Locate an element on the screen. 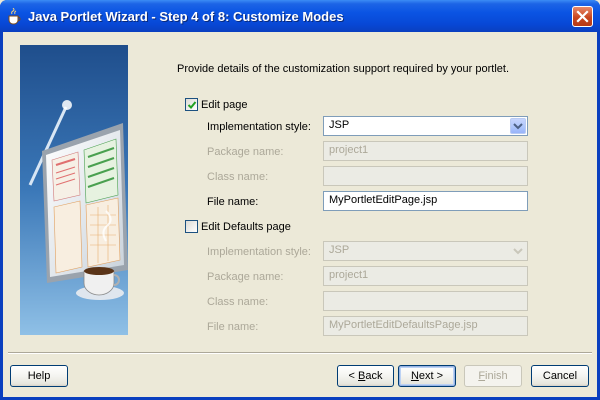 Image resolution: width=600 pixels, height=400 pixels. edit-page-checkbox is located at coordinates (191, 104).